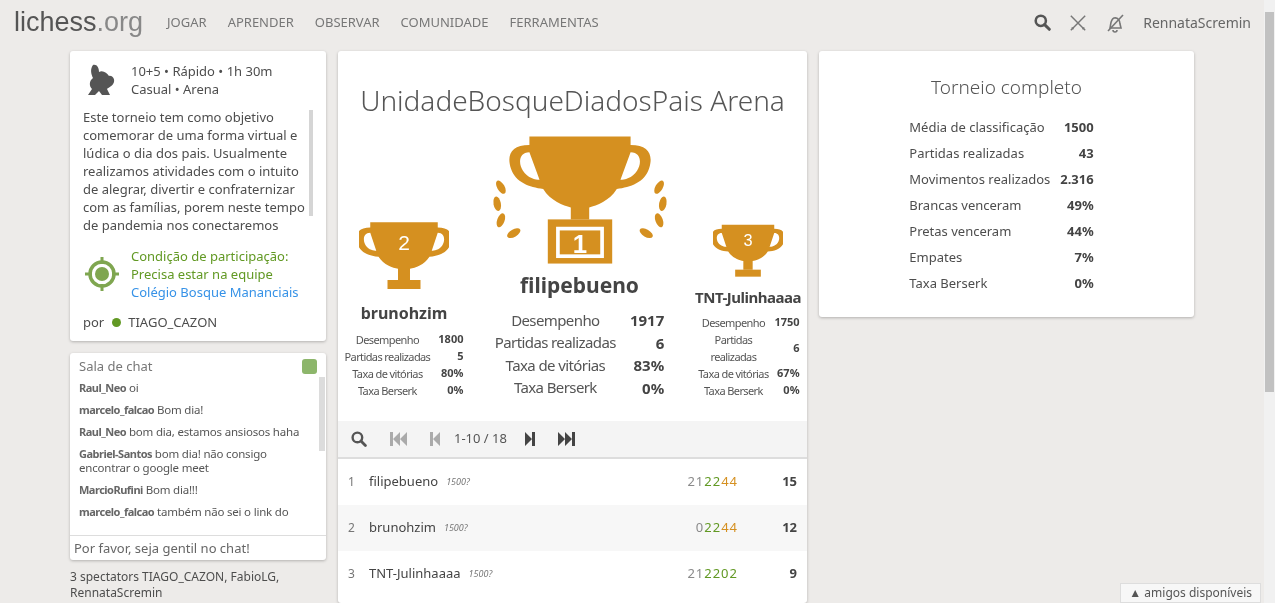 This screenshot has width=1275, height=603. I want to click on next-page-icon, so click(529, 439).